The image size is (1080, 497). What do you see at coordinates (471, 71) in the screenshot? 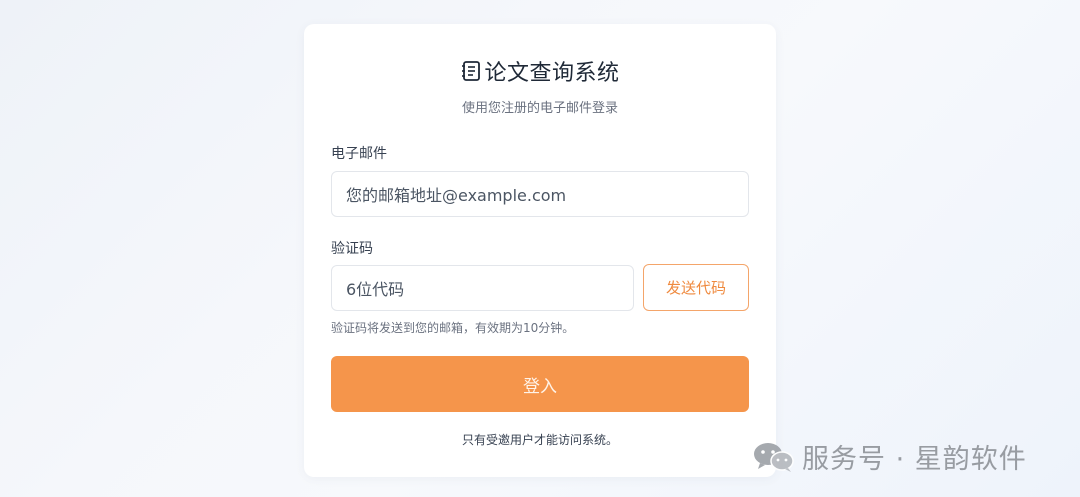
I see `notebook-icon` at bounding box center [471, 71].